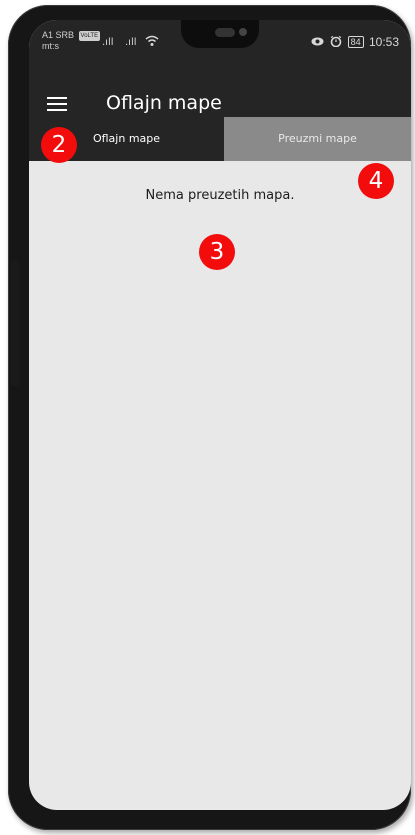 This screenshot has width=415, height=835. Describe the element at coordinates (243, 32) in the screenshot. I see `camera-lens` at that location.